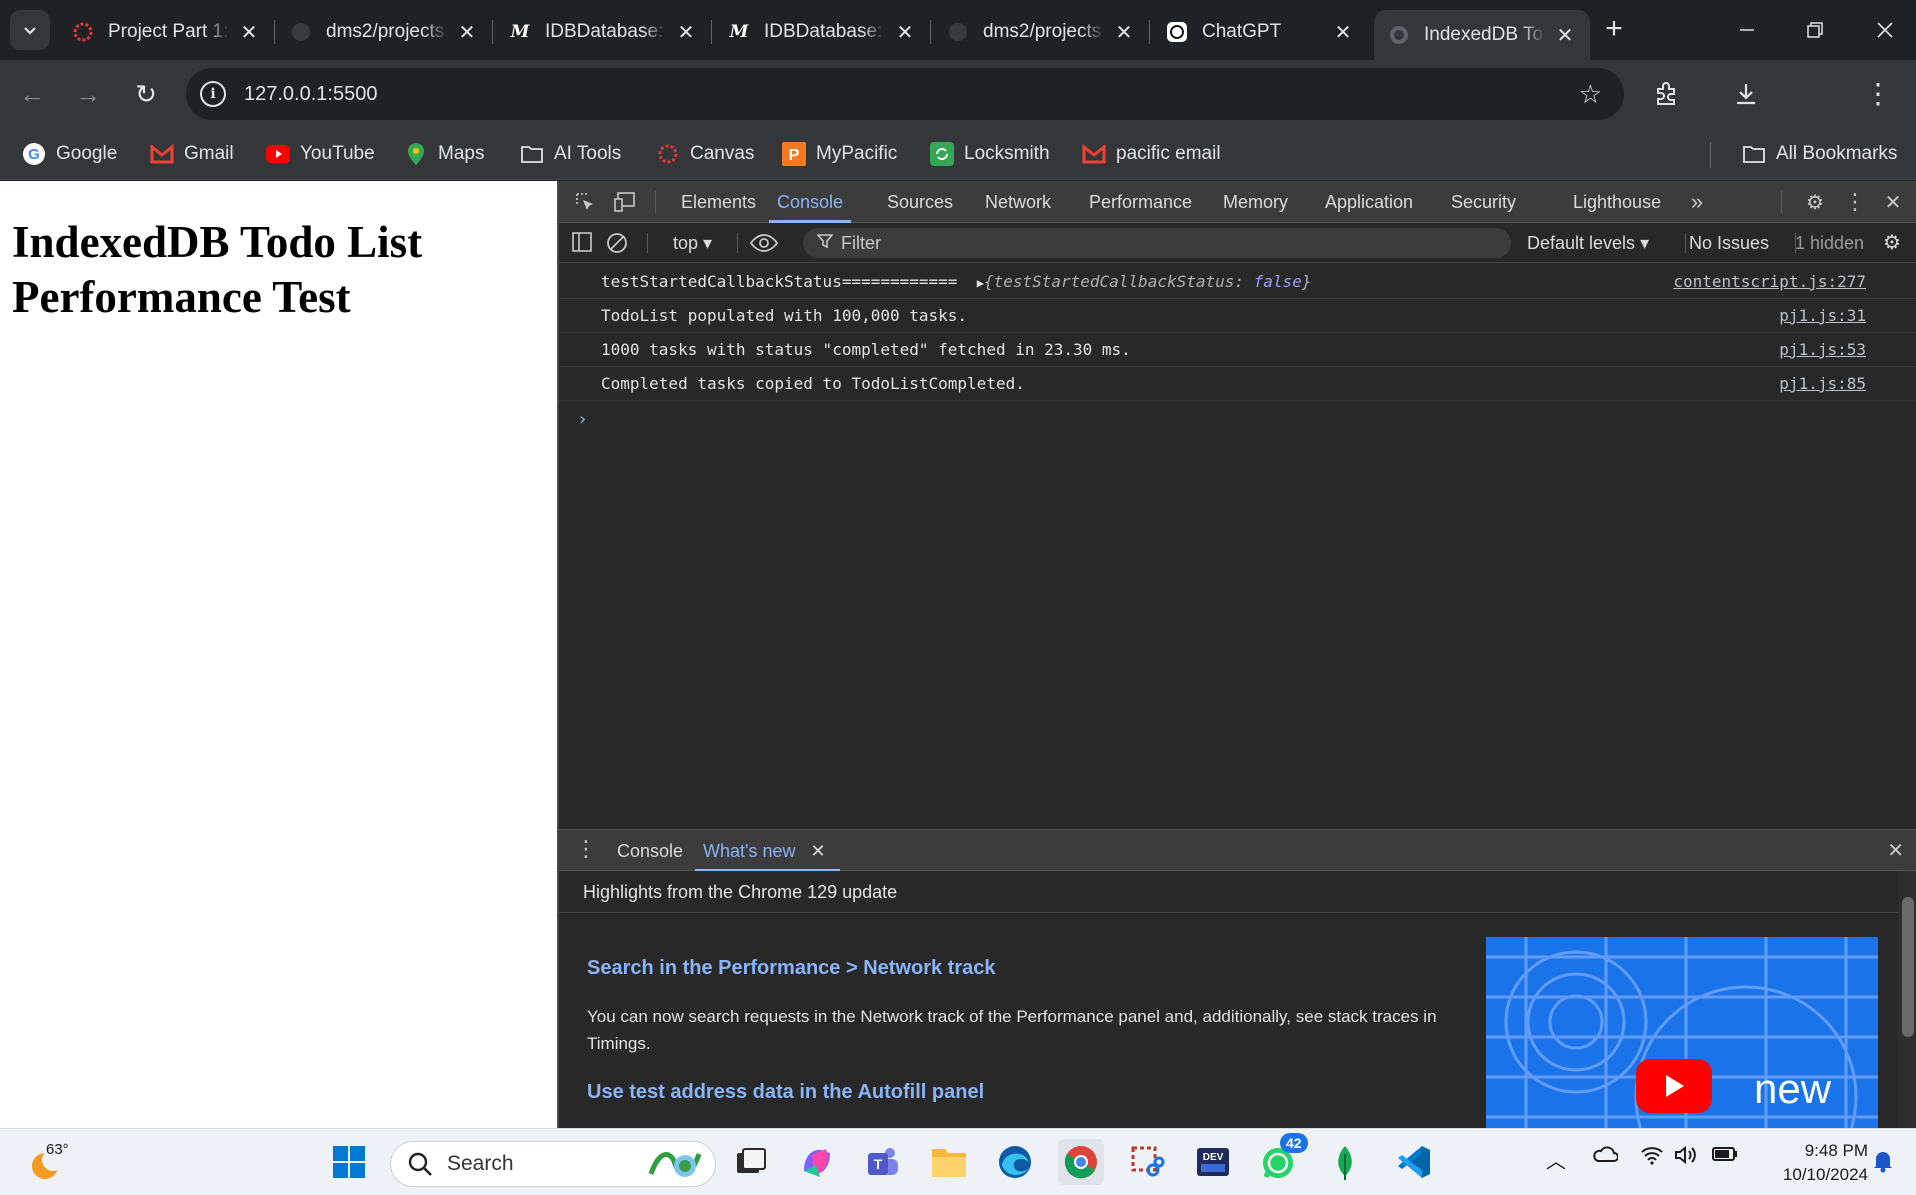 The height and width of the screenshot is (1195, 1916). I want to click on console-filter-input: Filter, so click(1157, 243).